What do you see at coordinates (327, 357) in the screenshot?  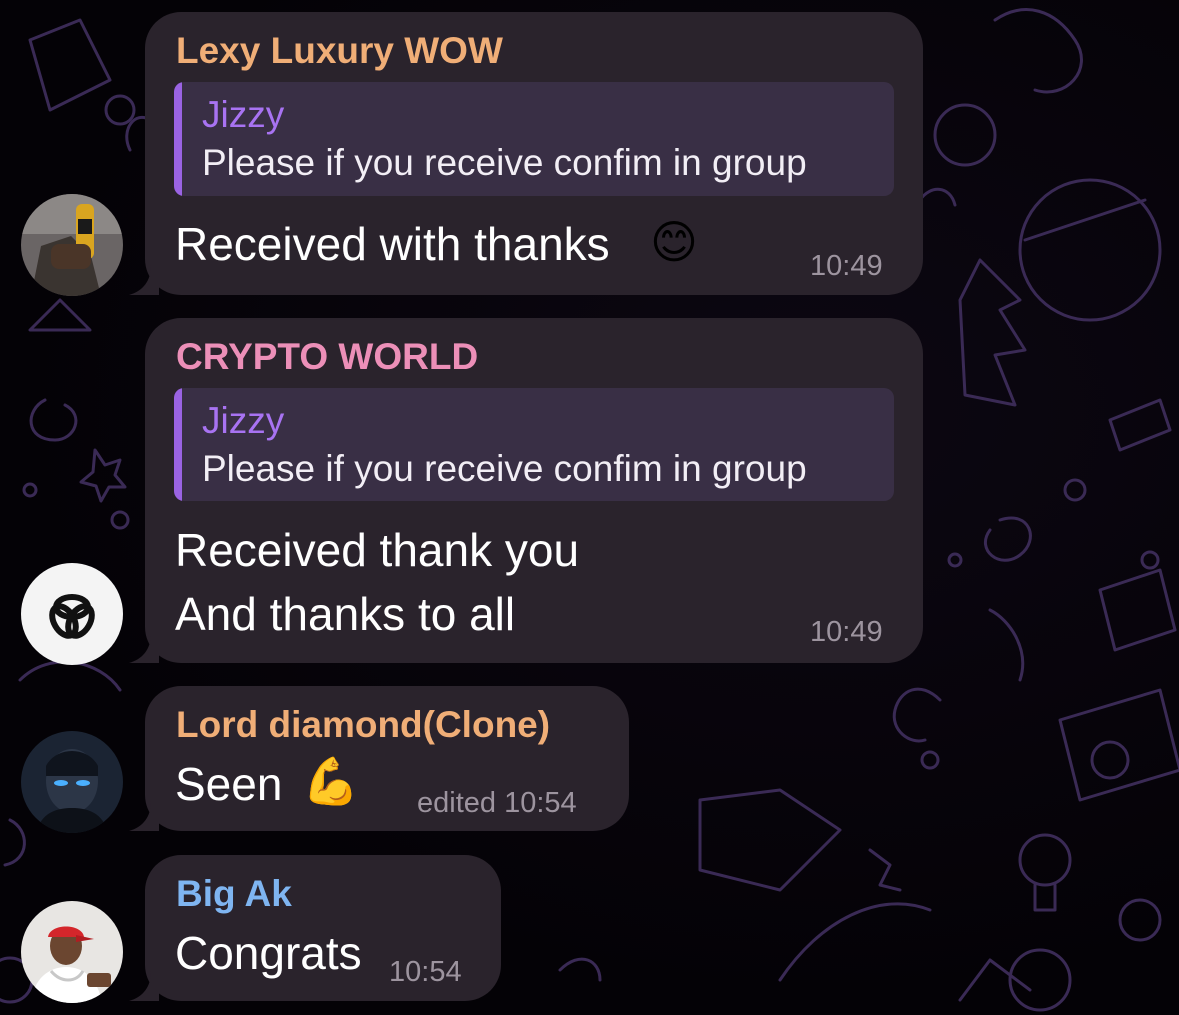 I see `sender-name: CRYPTO WORLD` at bounding box center [327, 357].